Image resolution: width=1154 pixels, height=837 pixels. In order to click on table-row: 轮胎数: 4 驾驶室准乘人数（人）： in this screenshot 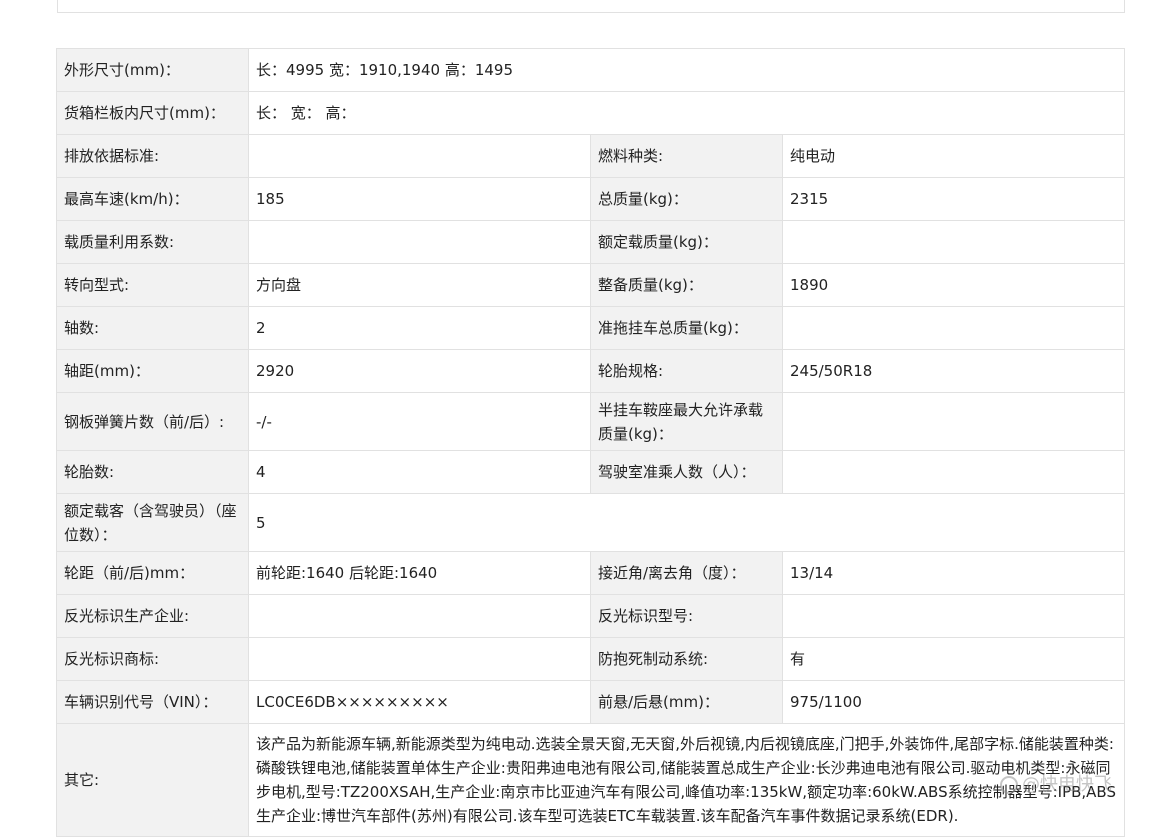, I will do `click(590, 472)`.